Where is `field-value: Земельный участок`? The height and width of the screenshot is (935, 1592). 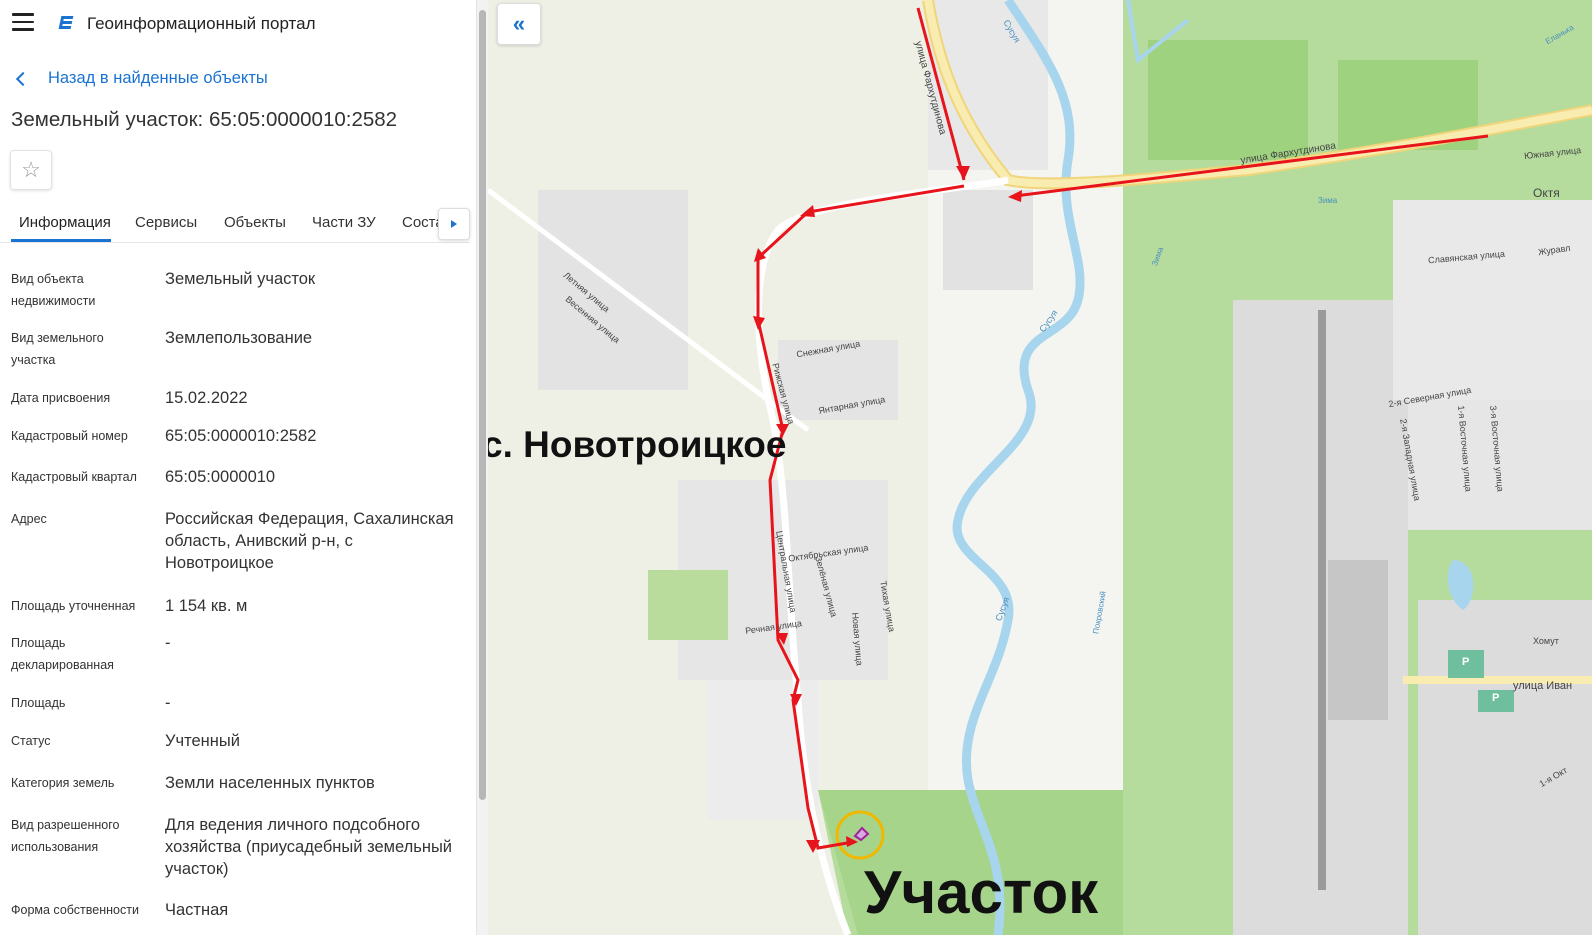 field-value: Земельный участок is located at coordinates (240, 279).